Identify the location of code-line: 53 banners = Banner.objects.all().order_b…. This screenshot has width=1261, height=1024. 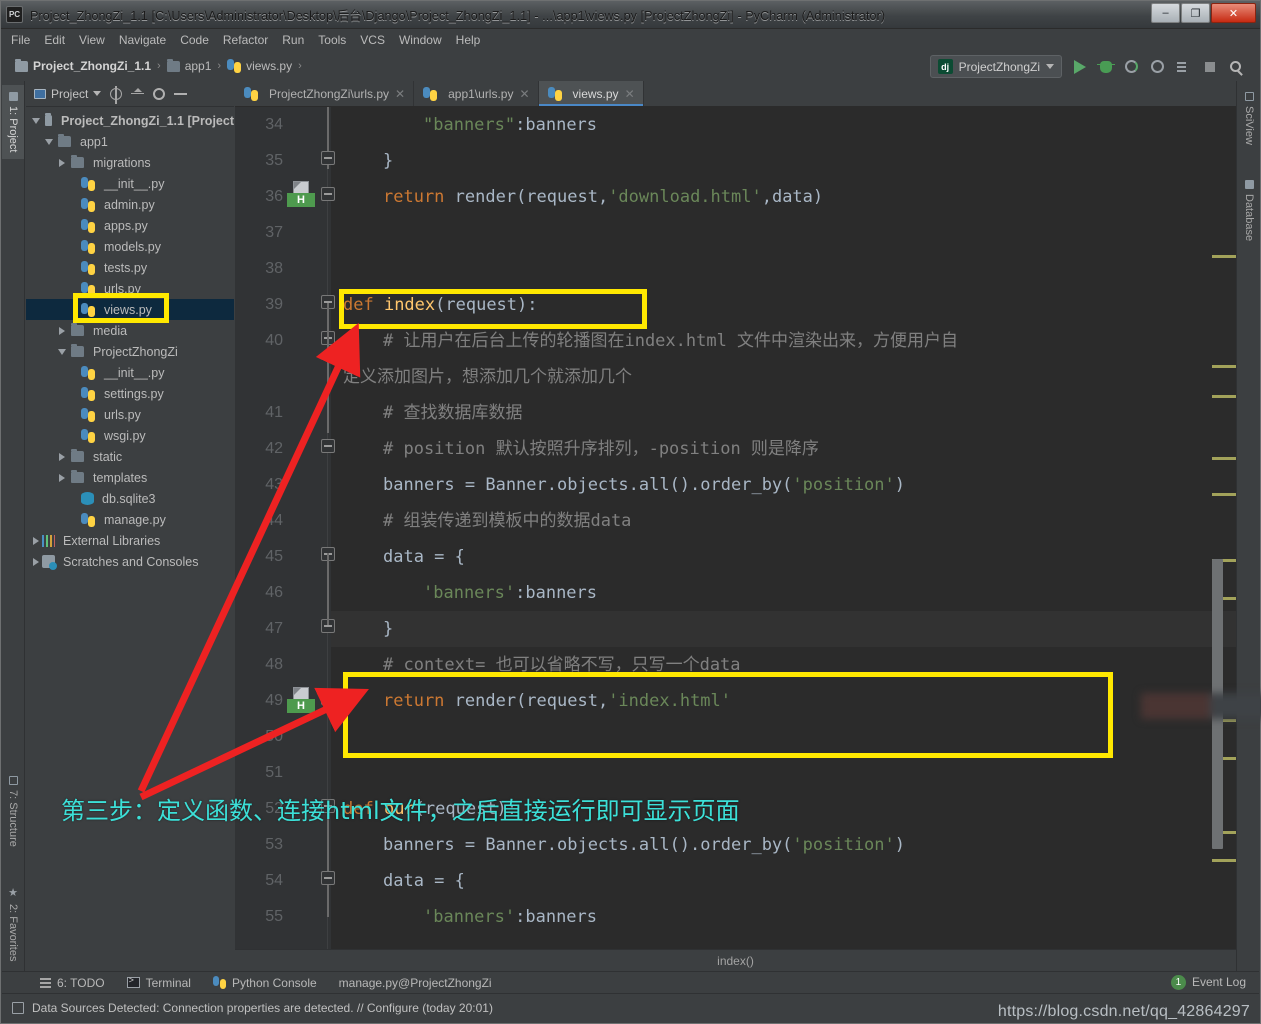
(735, 845).